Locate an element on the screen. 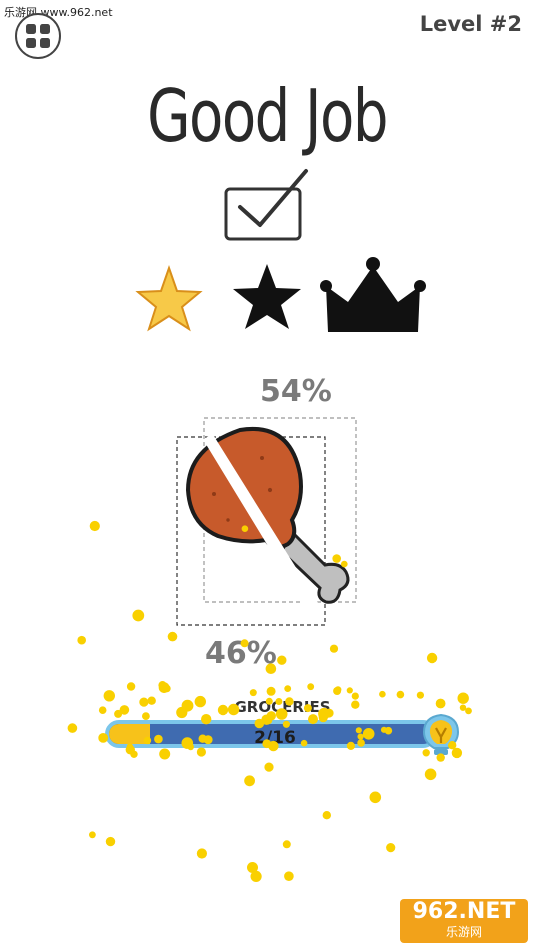 The height and width of the screenshot is (949, 534). watermark-top-text: 乐游网 www.962.net is located at coordinates (58, 12).